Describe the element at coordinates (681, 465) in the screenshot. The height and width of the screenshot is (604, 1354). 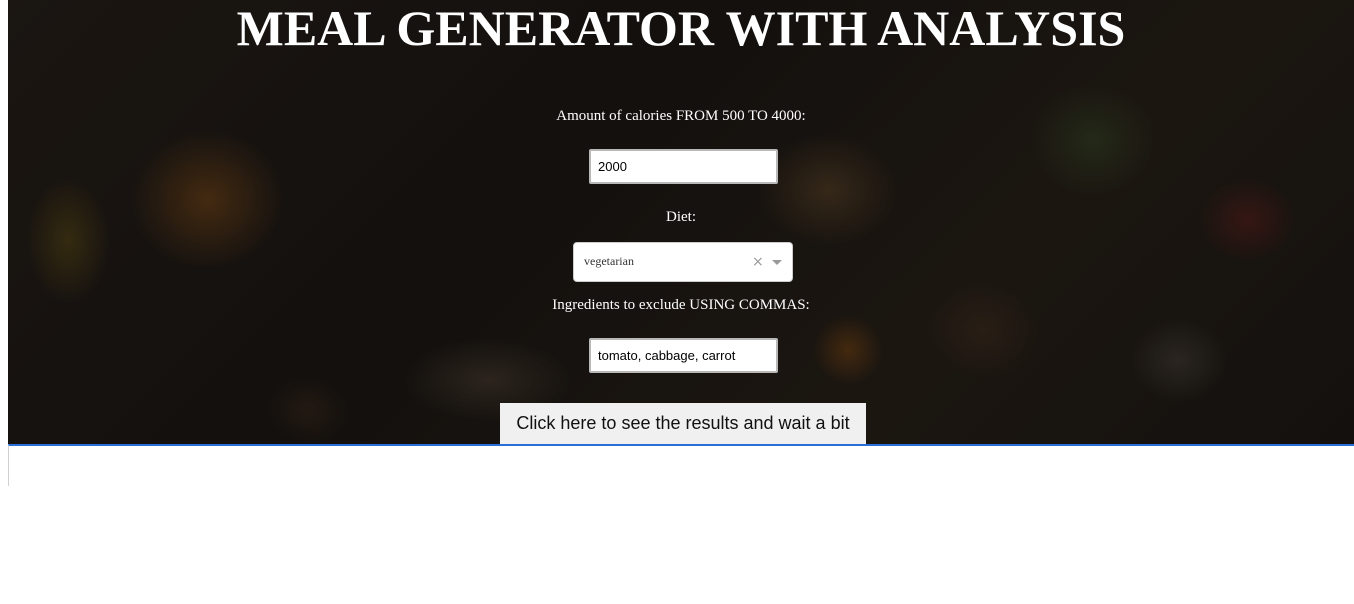
I see `results-area` at that location.